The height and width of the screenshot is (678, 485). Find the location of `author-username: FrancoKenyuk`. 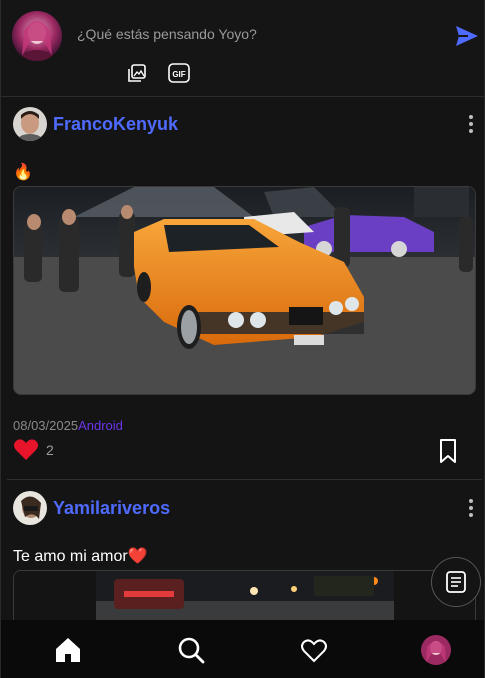

author-username: FrancoKenyuk is located at coordinates (115, 124).